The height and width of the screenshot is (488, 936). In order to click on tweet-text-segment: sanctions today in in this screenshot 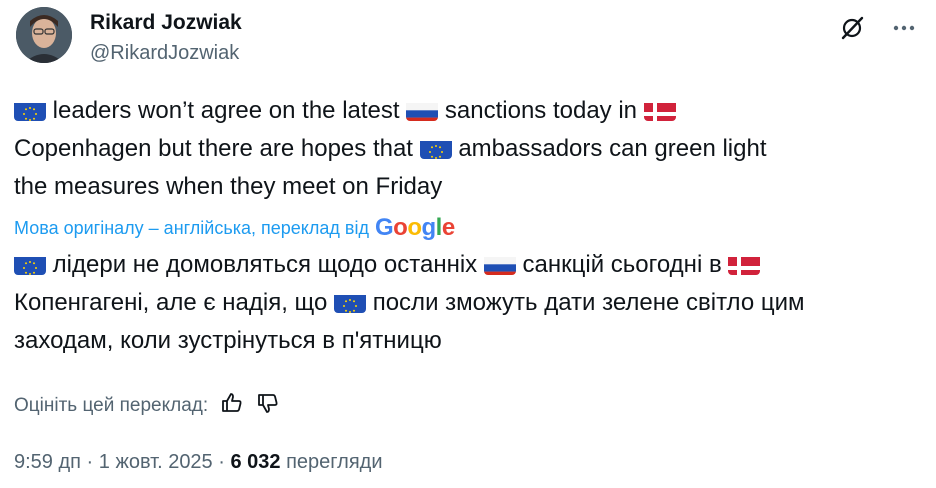, I will do `click(541, 110)`.